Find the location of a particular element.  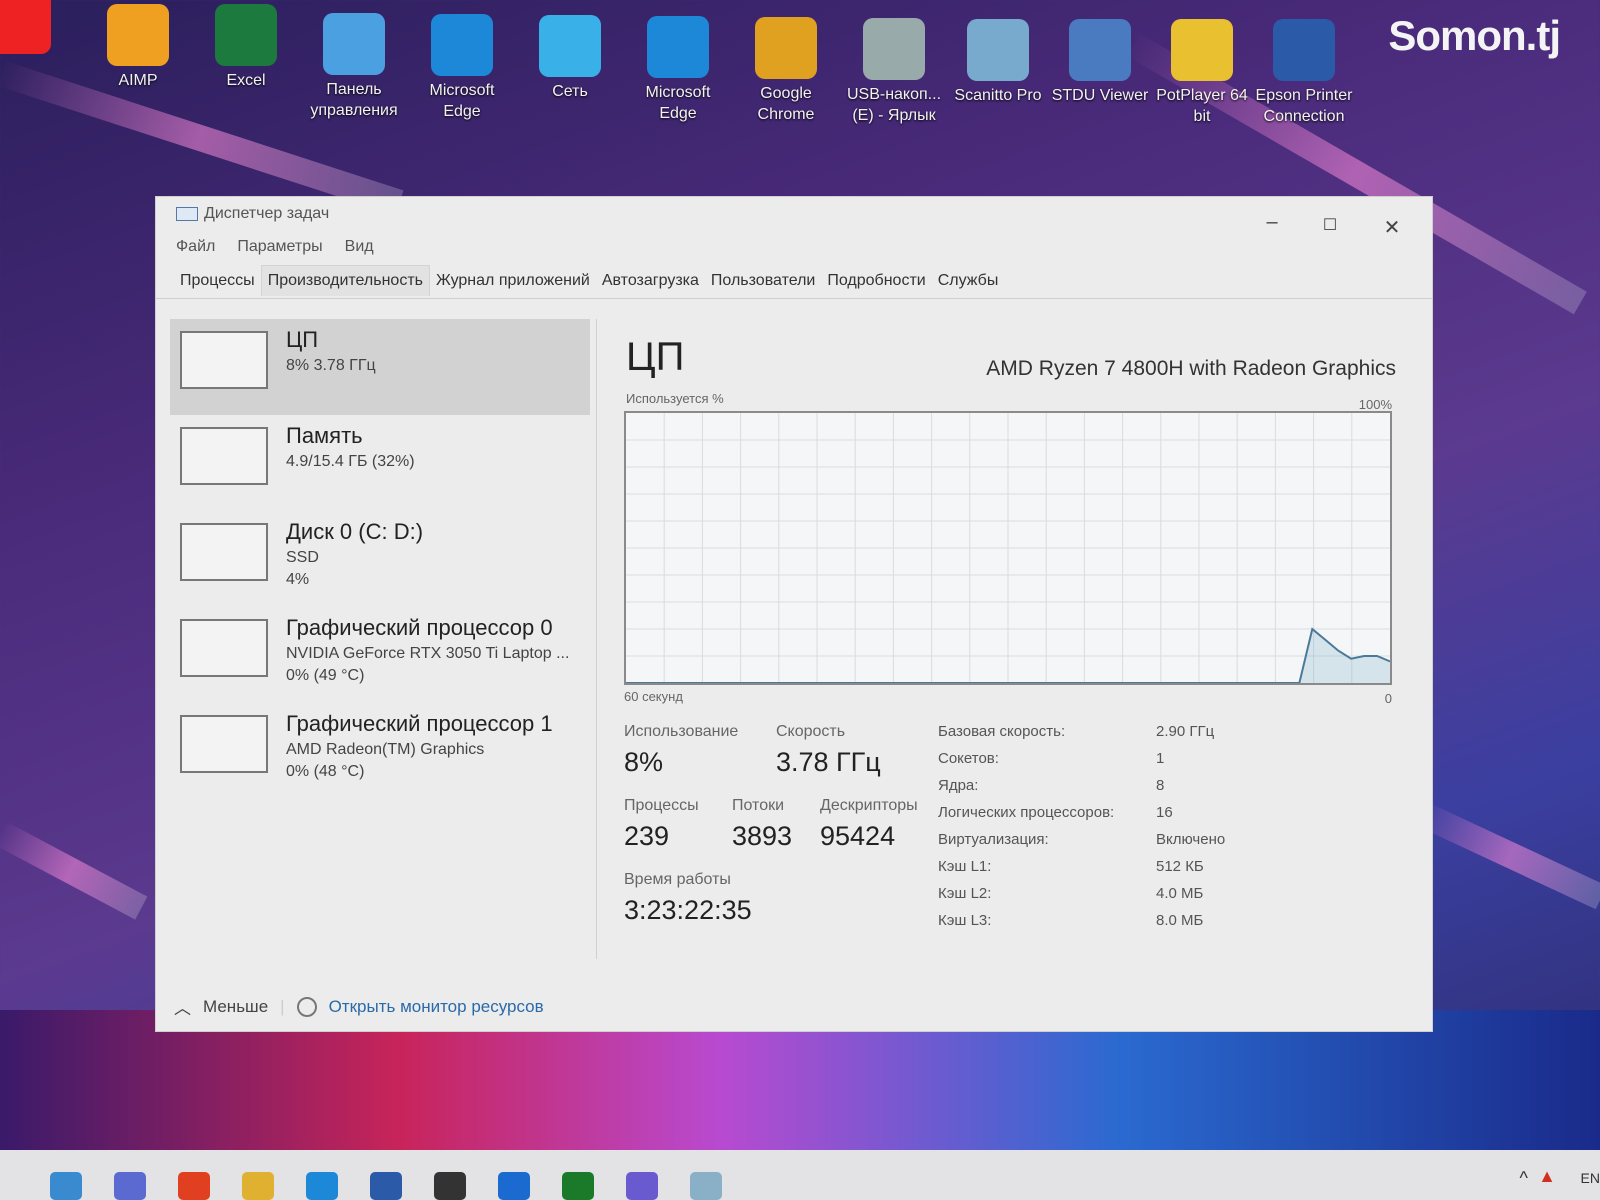

tab-startup: Автозагрузка is located at coordinates (650, 281).